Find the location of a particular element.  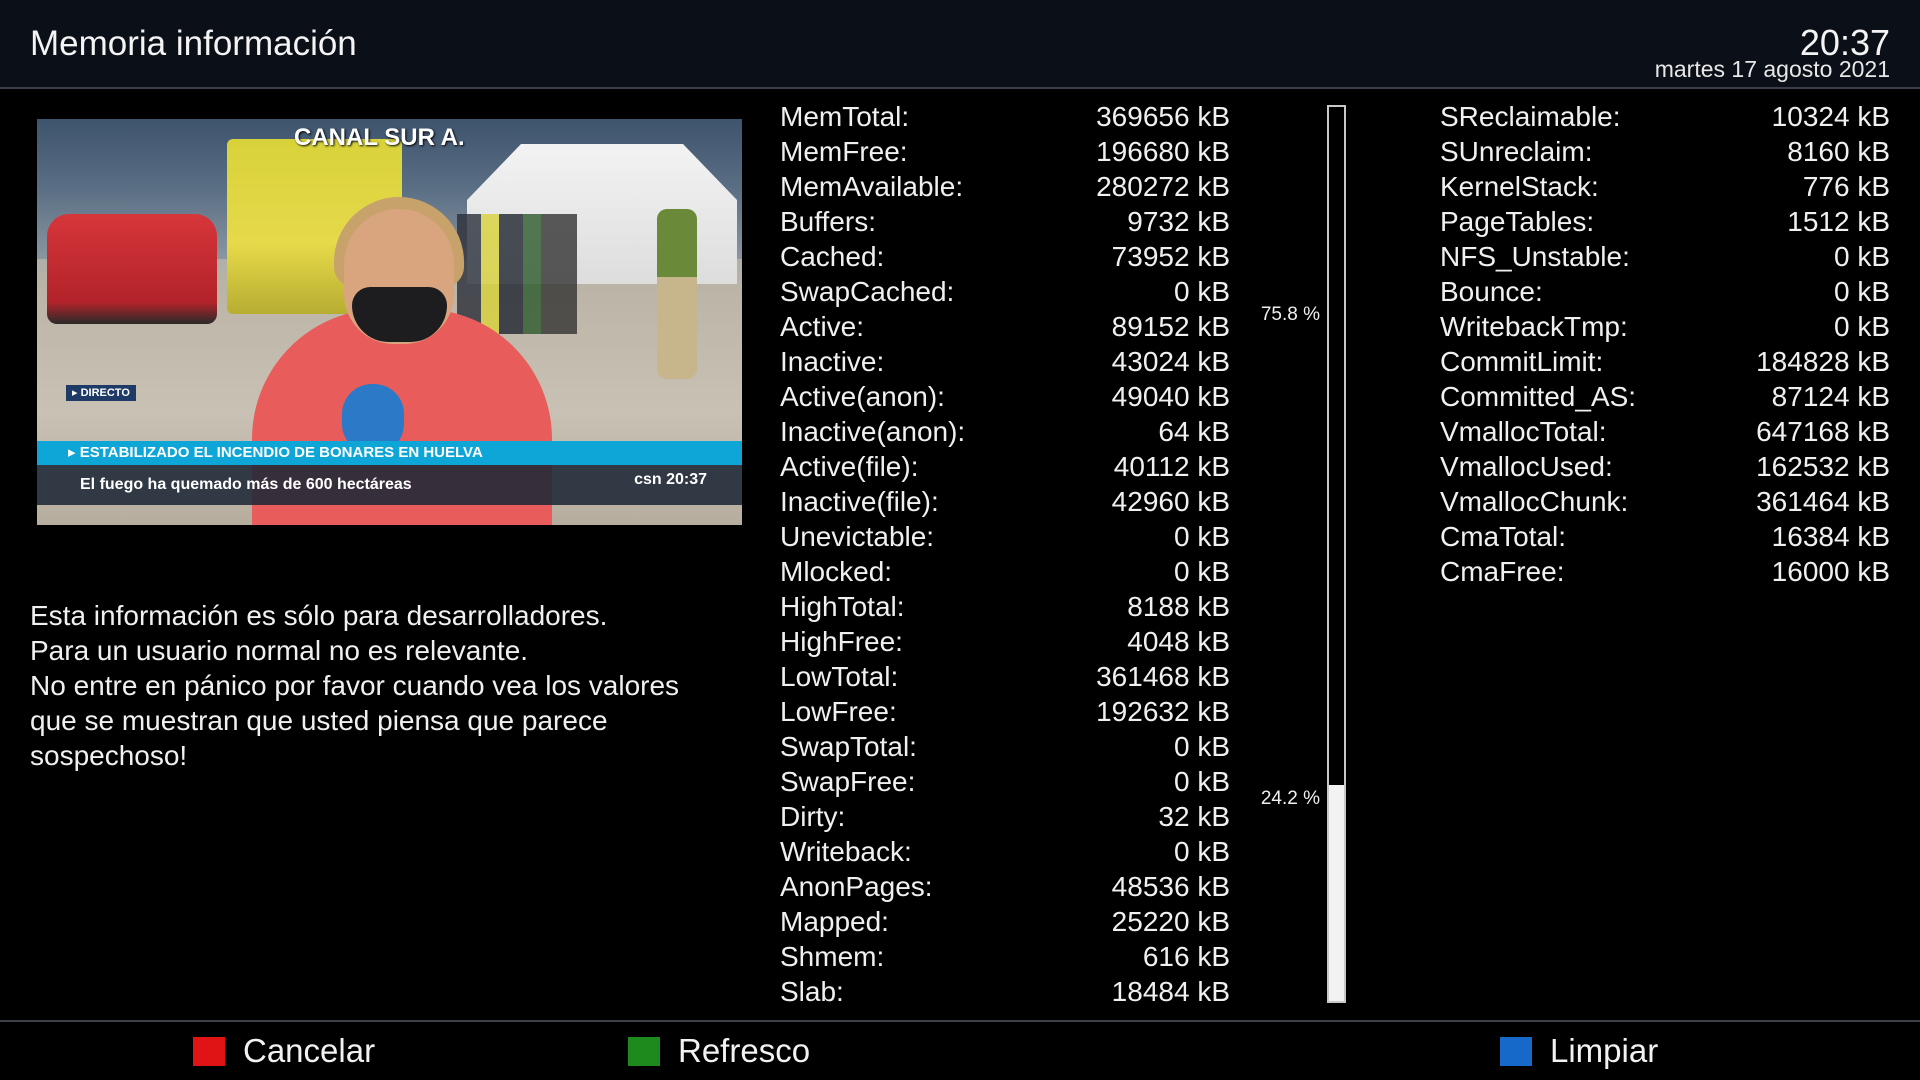

meminfo-key: LowTotal: is located at coordinates (839, 676).